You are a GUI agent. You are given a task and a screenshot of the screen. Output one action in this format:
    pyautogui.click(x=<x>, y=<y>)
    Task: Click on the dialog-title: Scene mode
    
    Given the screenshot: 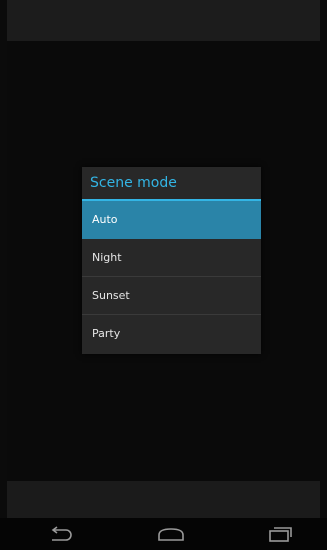 What is the action you would take?
    pyautogui.click(x=133, y=183)
    